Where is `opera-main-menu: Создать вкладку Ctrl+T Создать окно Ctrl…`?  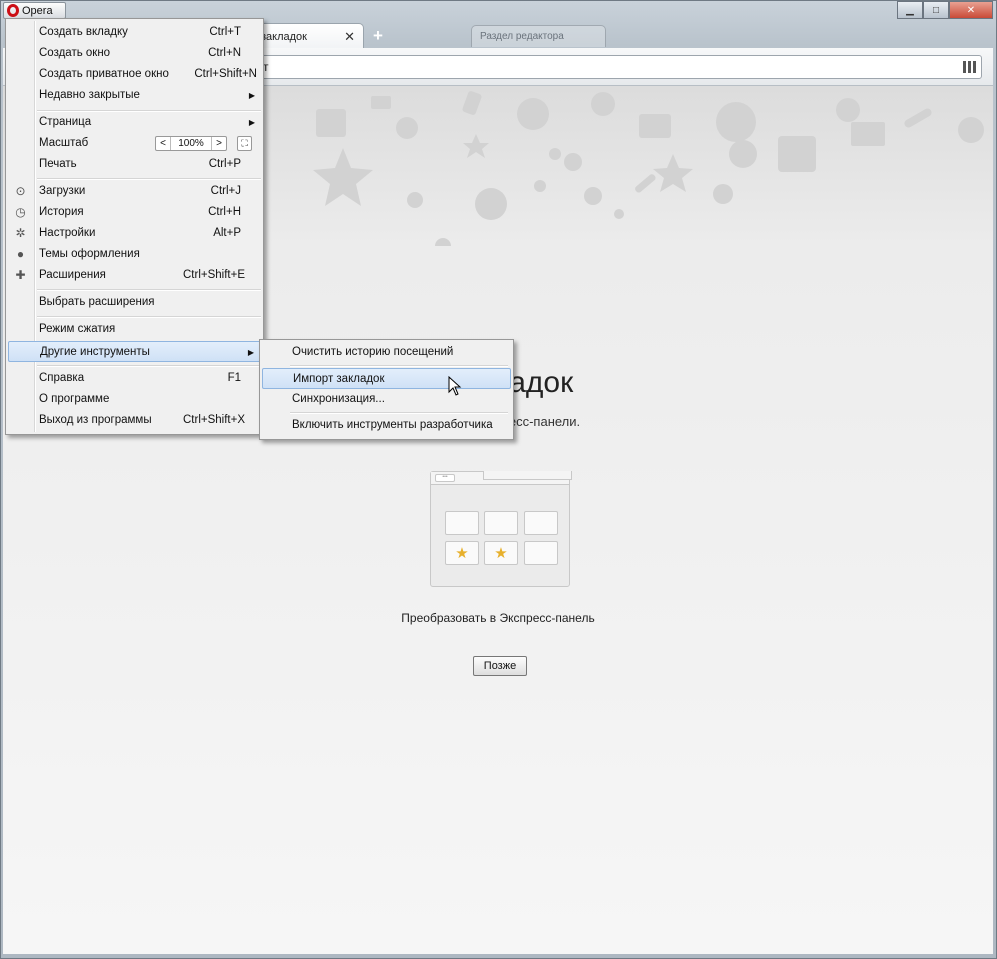 opera-main-menu: Создать вкладку Ctrl+T Создать окно Ctrl… is located at coordinates (134, 226).